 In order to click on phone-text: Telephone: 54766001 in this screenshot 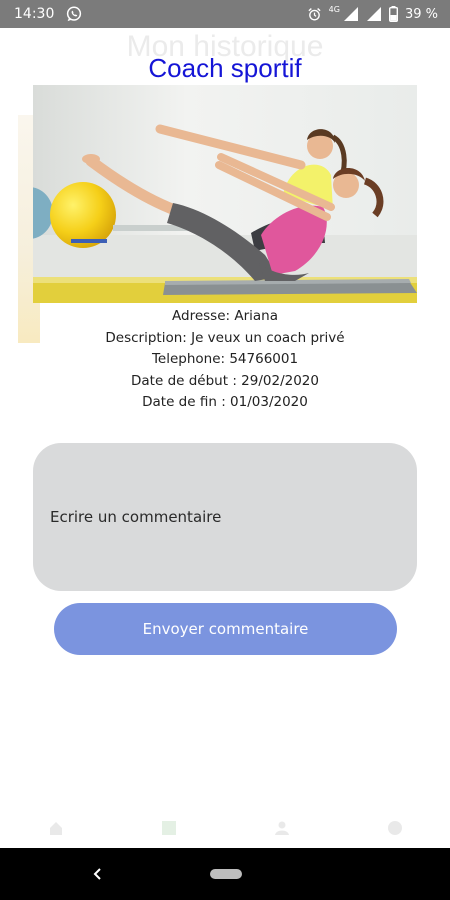, I will do `click(225, 359)`.